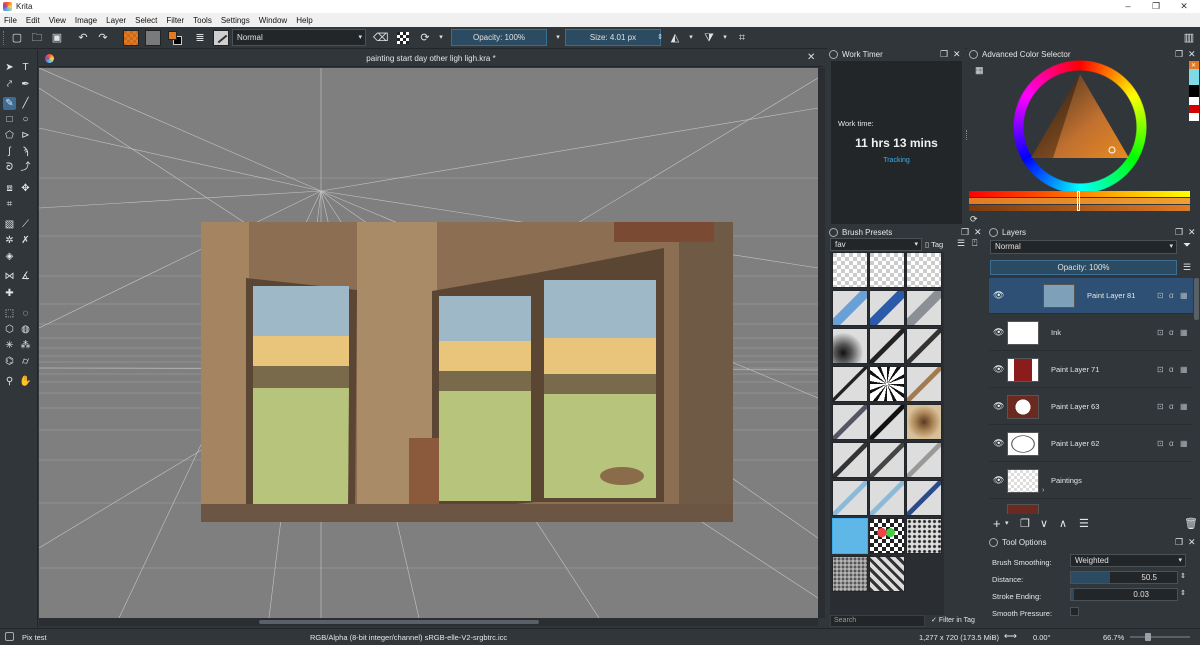 Image resolution: width=1200 pixels, height=645 pixels. Describe the element at coordinates (25, 240) in the screenshot. I see `smart-patch-tool-icon: ✗` at that location.